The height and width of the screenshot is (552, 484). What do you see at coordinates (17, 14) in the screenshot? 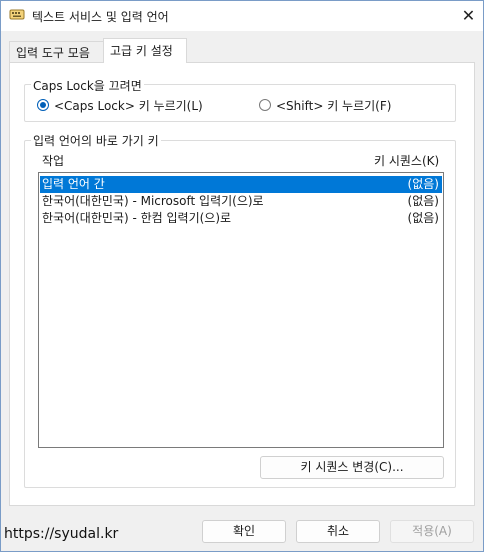
I see `keyboard-icon` at bounding box center [17, 14].